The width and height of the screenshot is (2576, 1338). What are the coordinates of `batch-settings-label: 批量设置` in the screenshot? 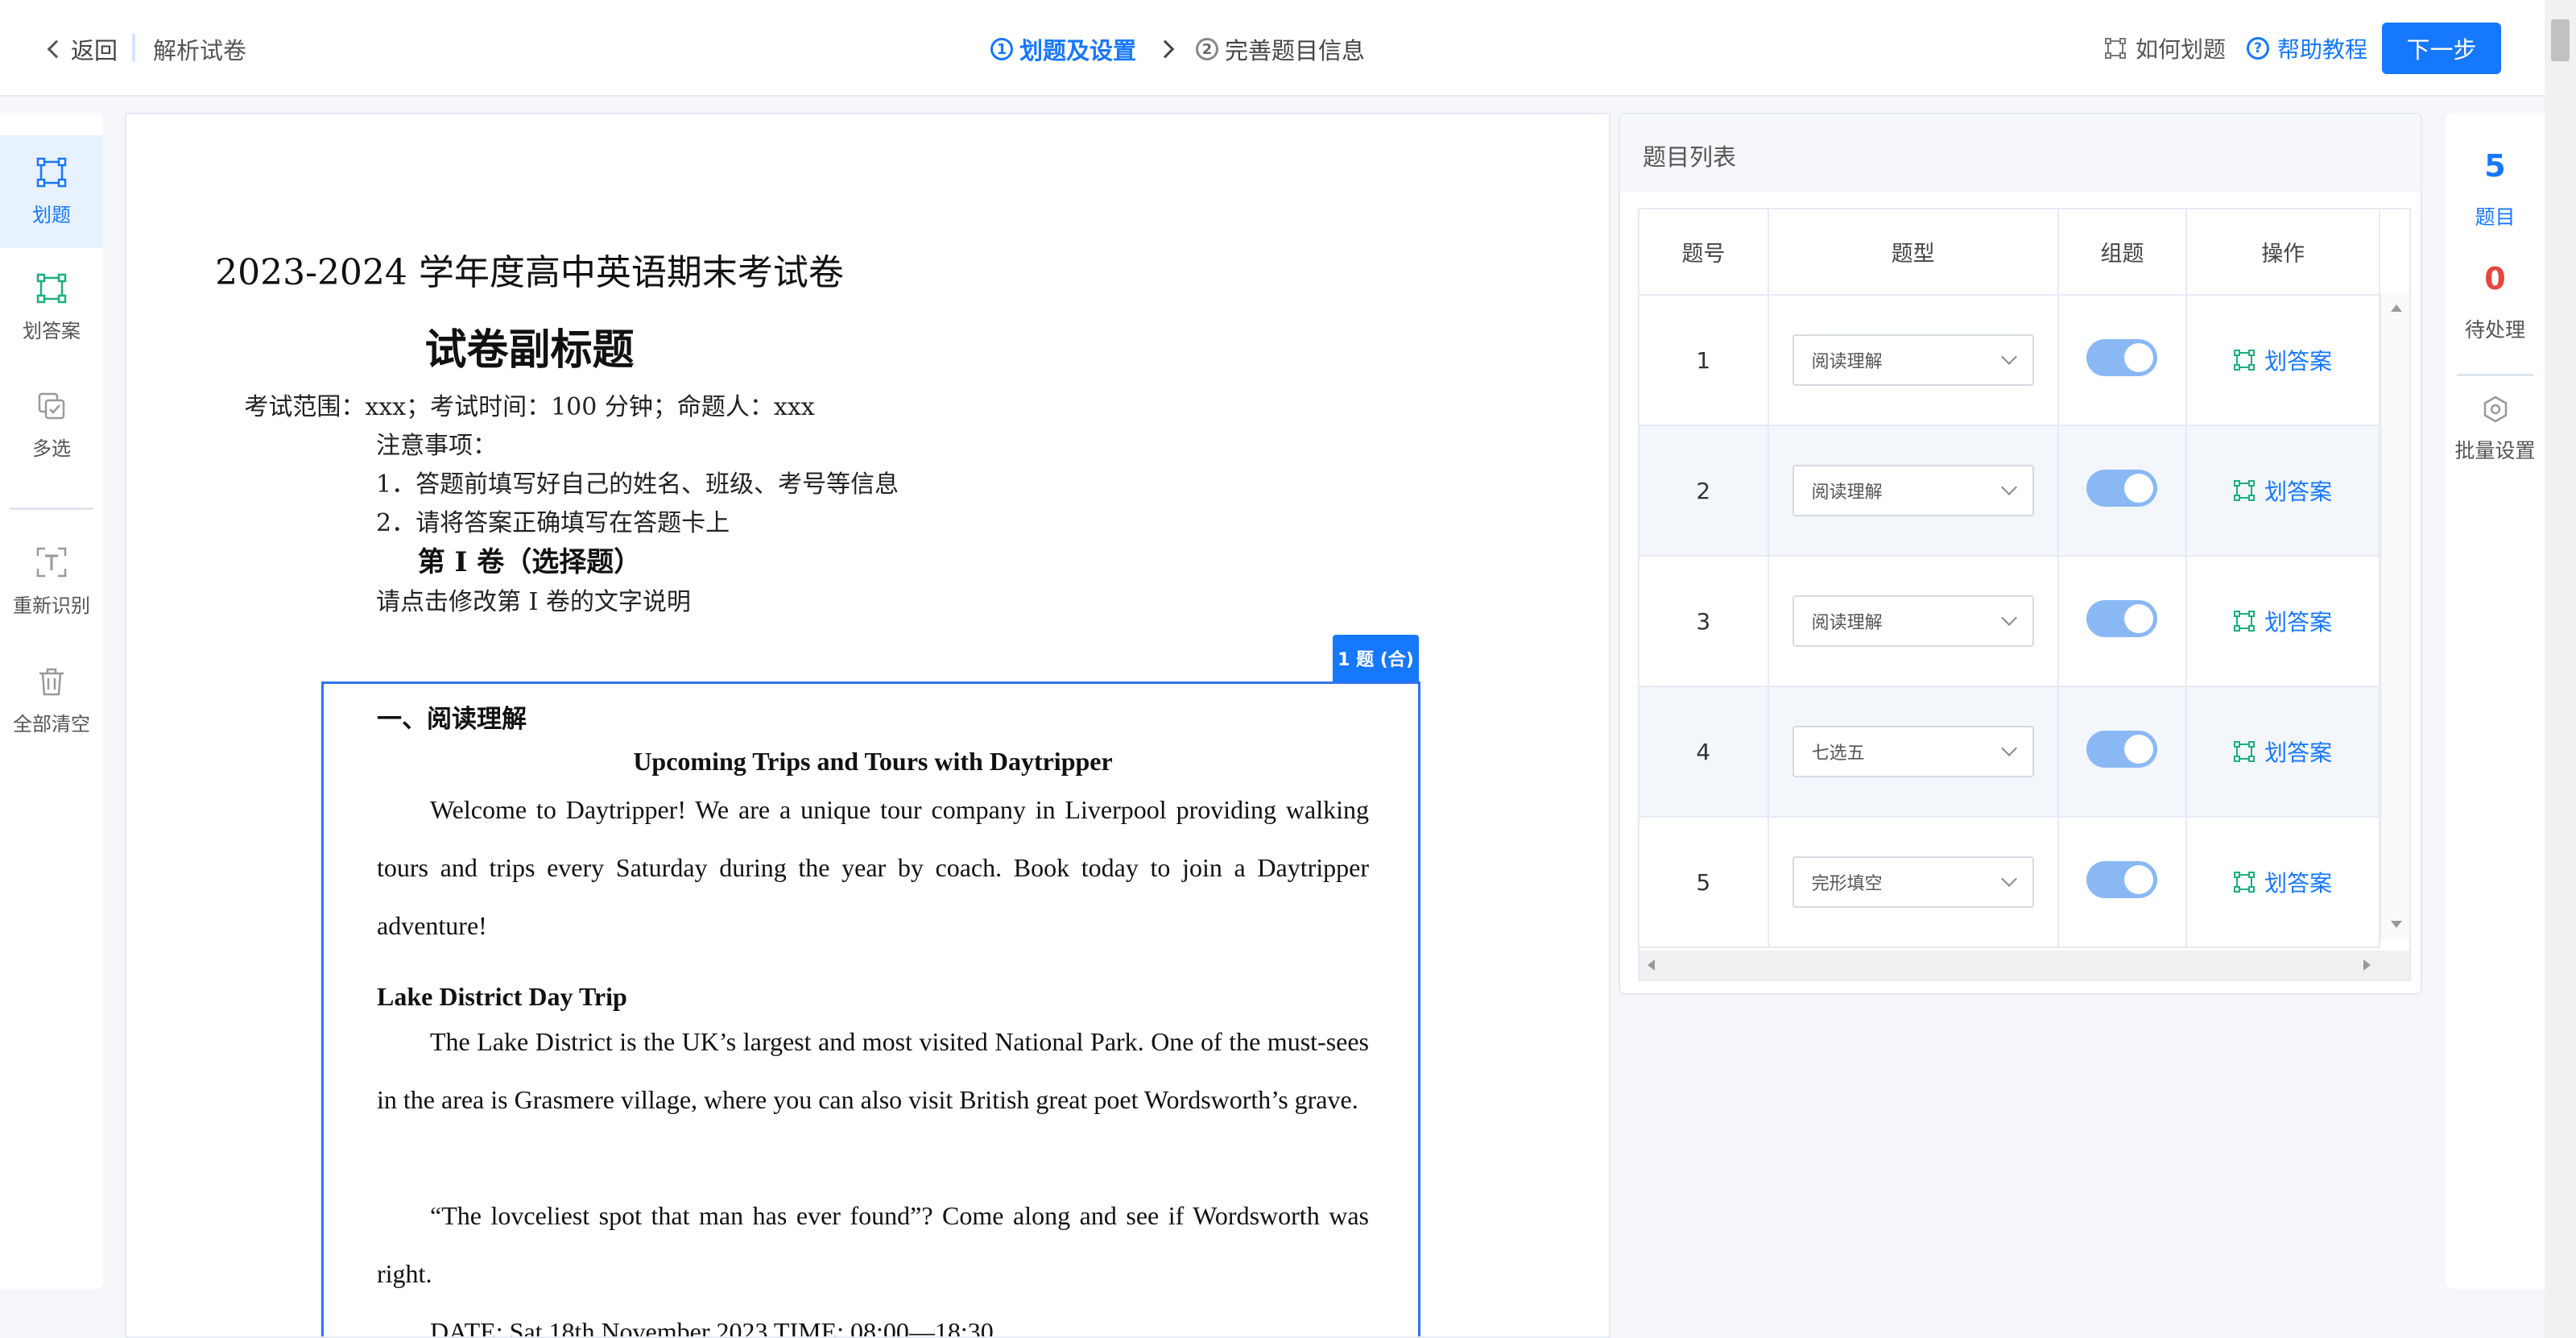 It's located at (2495, 450).